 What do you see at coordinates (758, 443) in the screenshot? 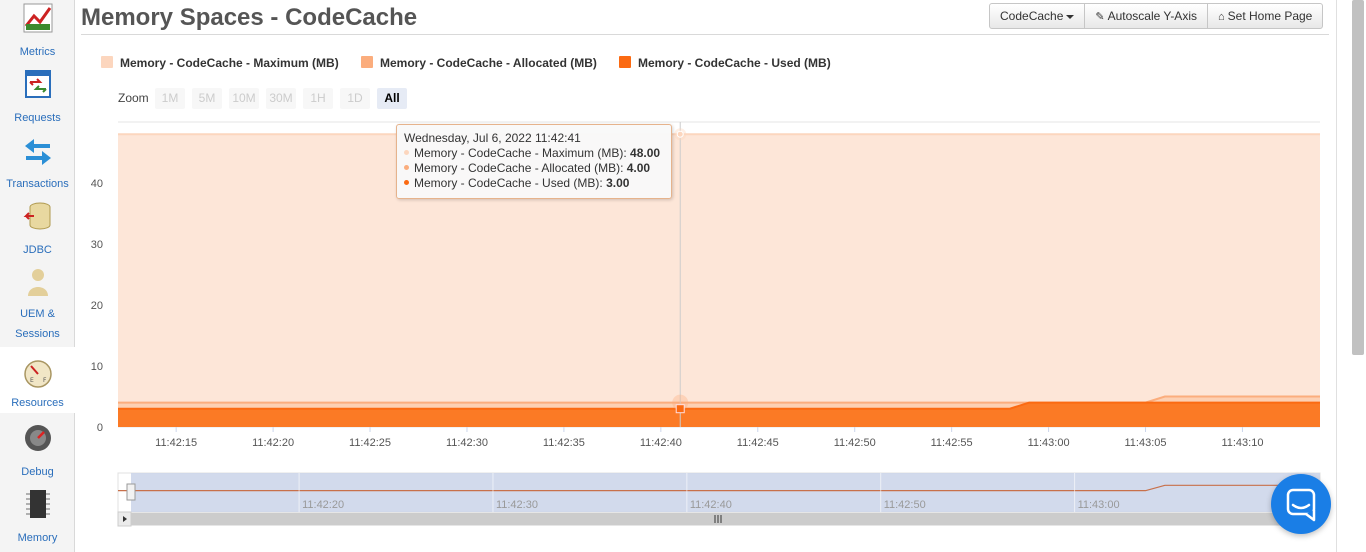
I see `x-tick-label: 11:42:45` at bounding box center [758, 443].